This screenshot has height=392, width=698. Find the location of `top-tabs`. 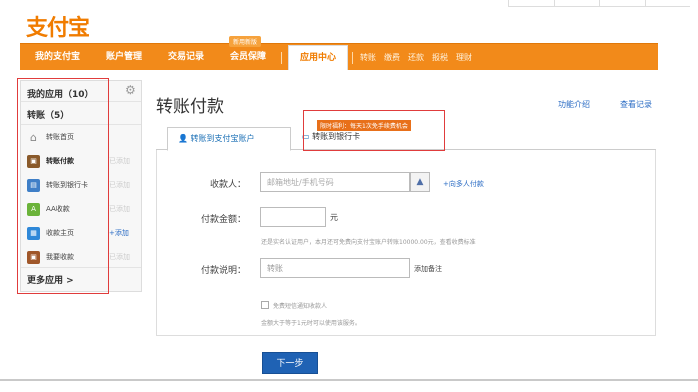

top-tabs is located at coordinates (599, 3).